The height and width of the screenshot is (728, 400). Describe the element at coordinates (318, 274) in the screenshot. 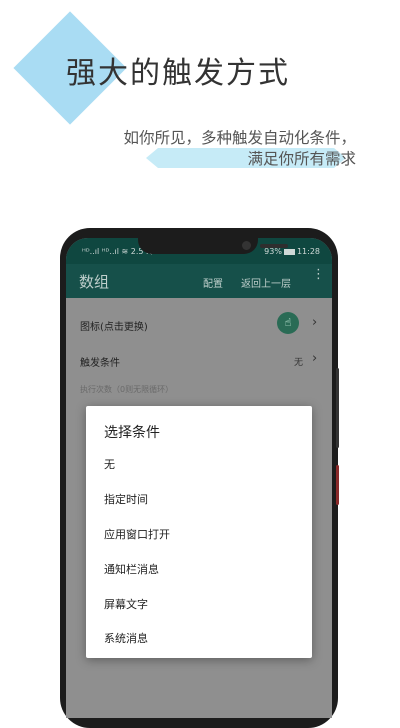

I see `more-icon: ⋮` at that location.